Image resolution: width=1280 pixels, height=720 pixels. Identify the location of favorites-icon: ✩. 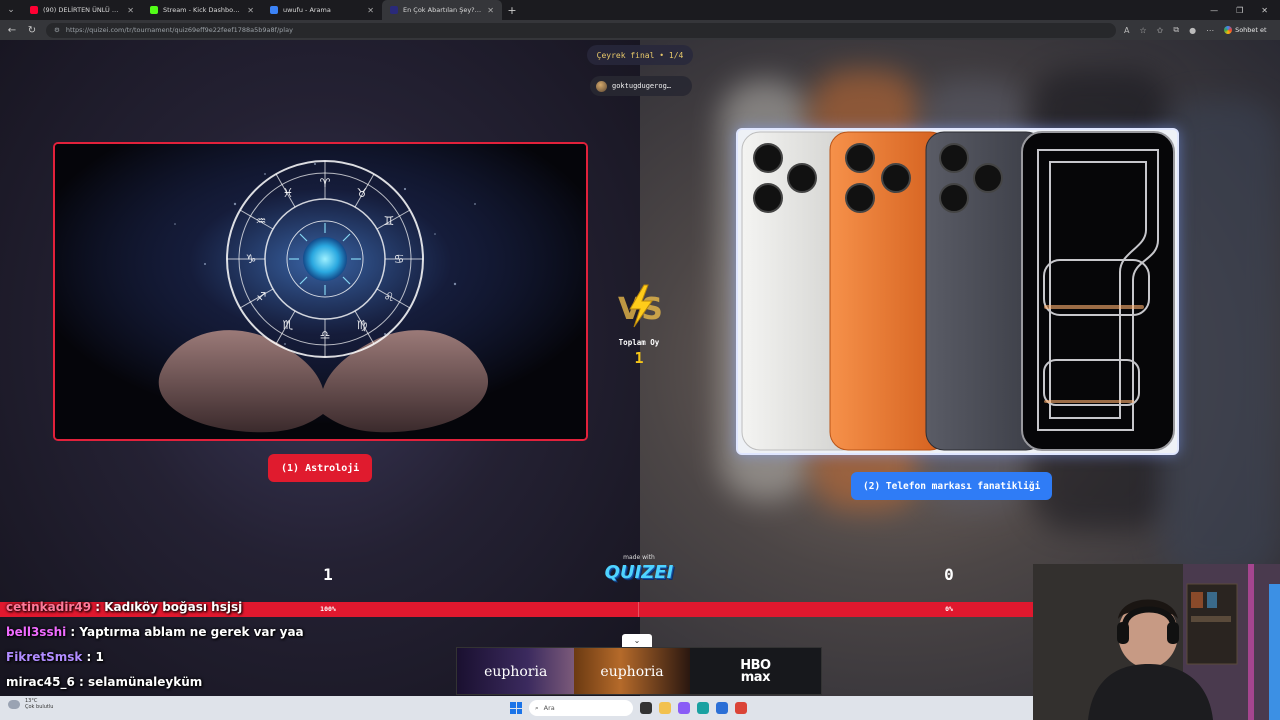
(1160, 30).